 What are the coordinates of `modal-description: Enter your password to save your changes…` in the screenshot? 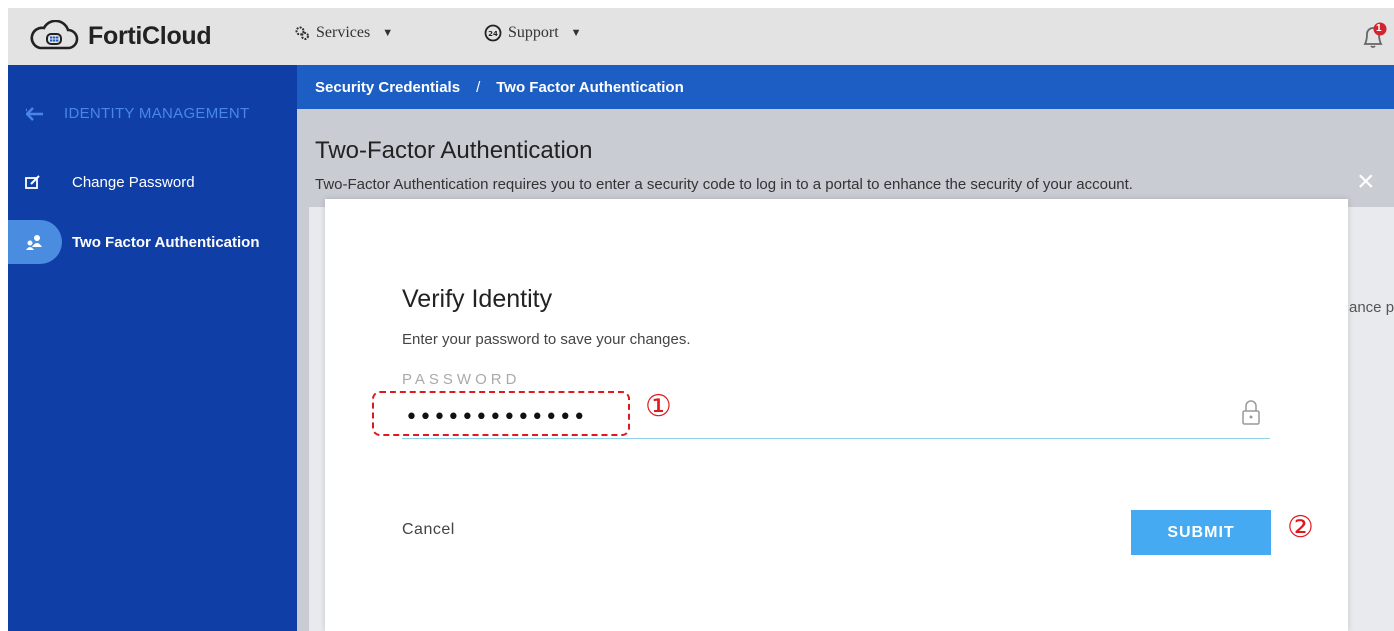 It's located at (546, 339).